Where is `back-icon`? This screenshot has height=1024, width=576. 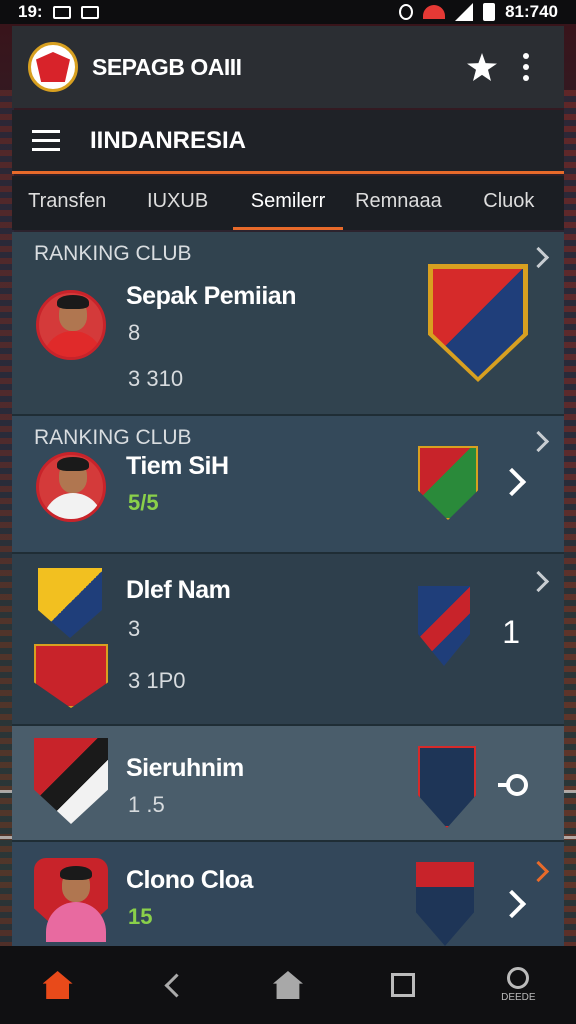
back-icon is located at coordinates (176, 985).